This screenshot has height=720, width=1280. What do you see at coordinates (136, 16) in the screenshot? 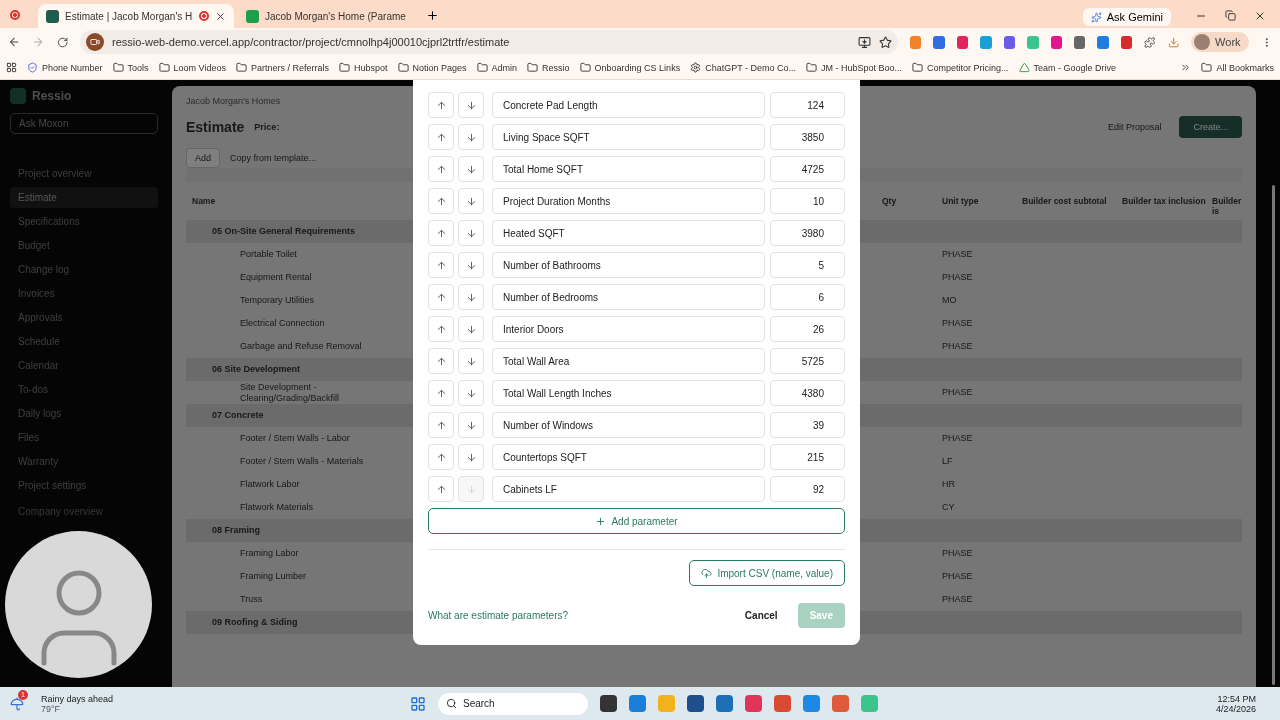
I see `browser-tab: Estimate | Jacob Morgan's H` at bounding box center [136, 16].